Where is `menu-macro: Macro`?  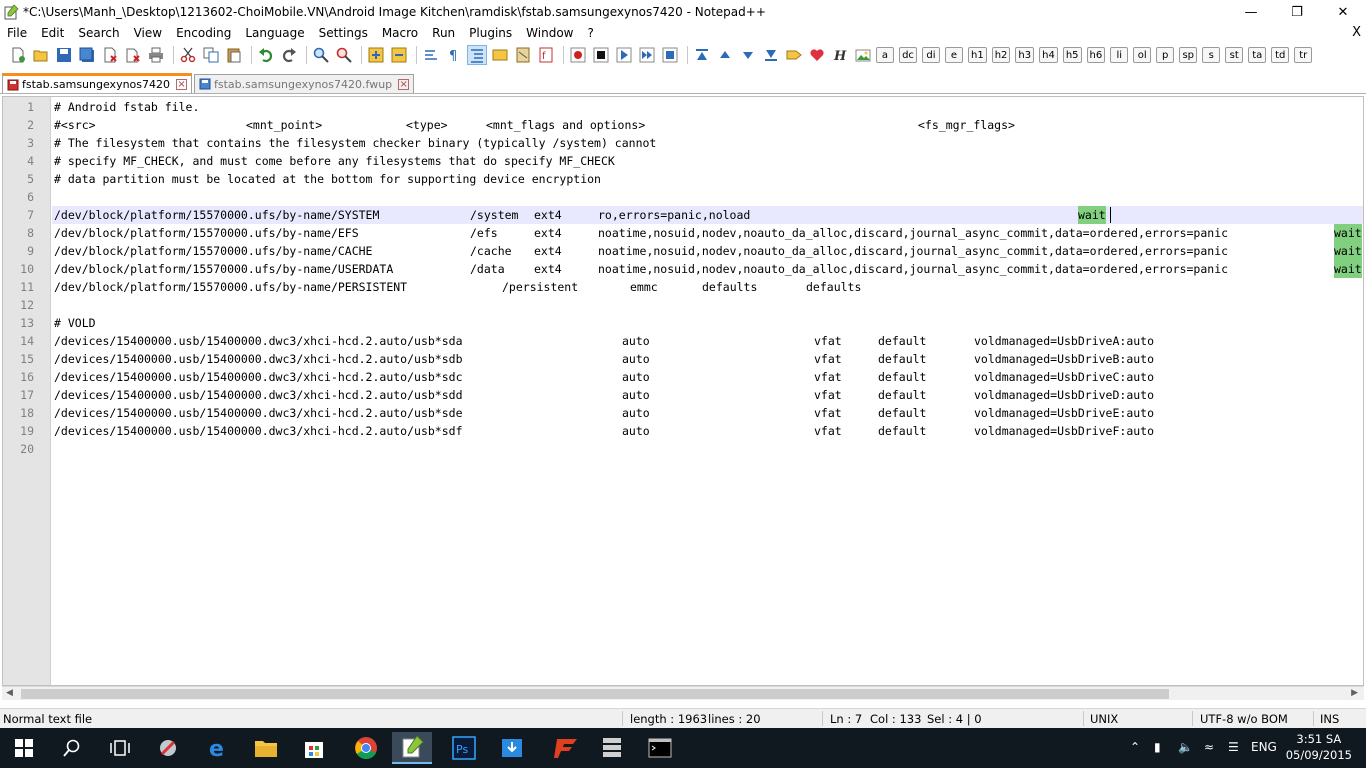 menu-macro: Macro is located at coordinates (400, 33).